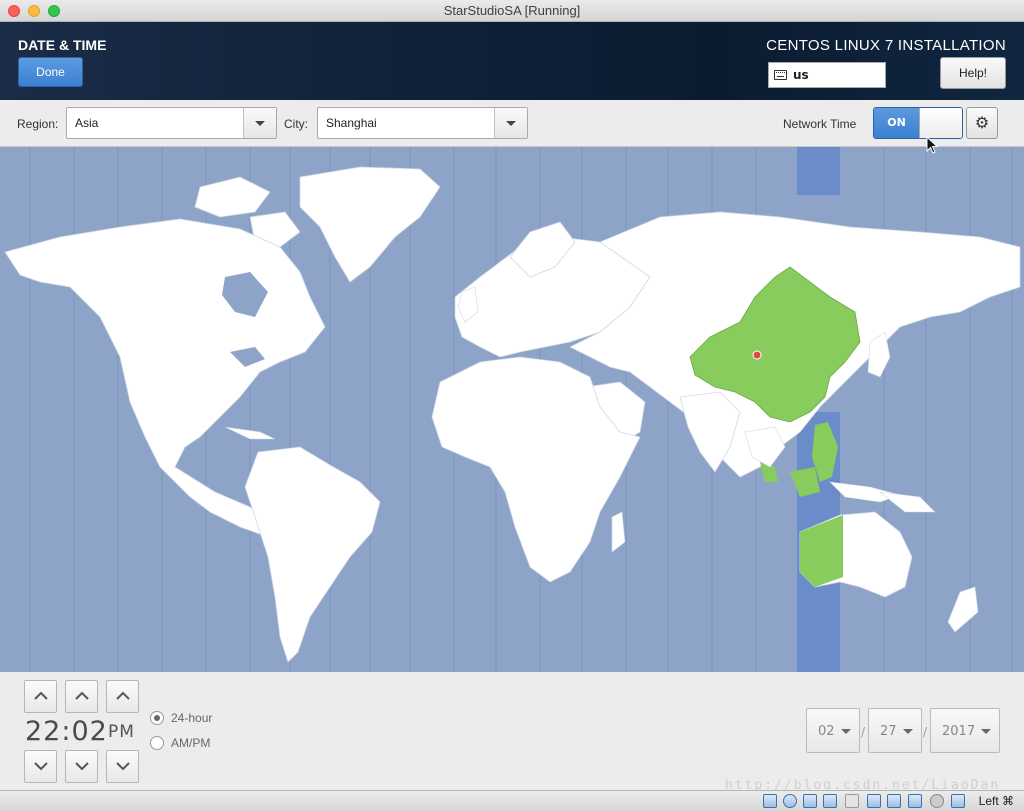 The image size is (1024, 811). I want to click on hour-down-button, so click(40, 766).